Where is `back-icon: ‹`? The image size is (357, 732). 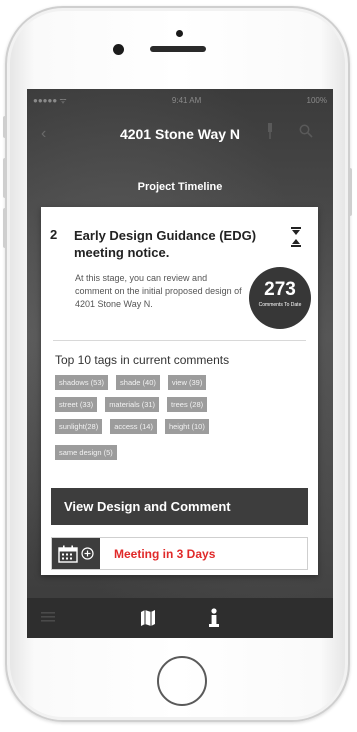
back-icon: ‹ is located at coordinates (43, 134).